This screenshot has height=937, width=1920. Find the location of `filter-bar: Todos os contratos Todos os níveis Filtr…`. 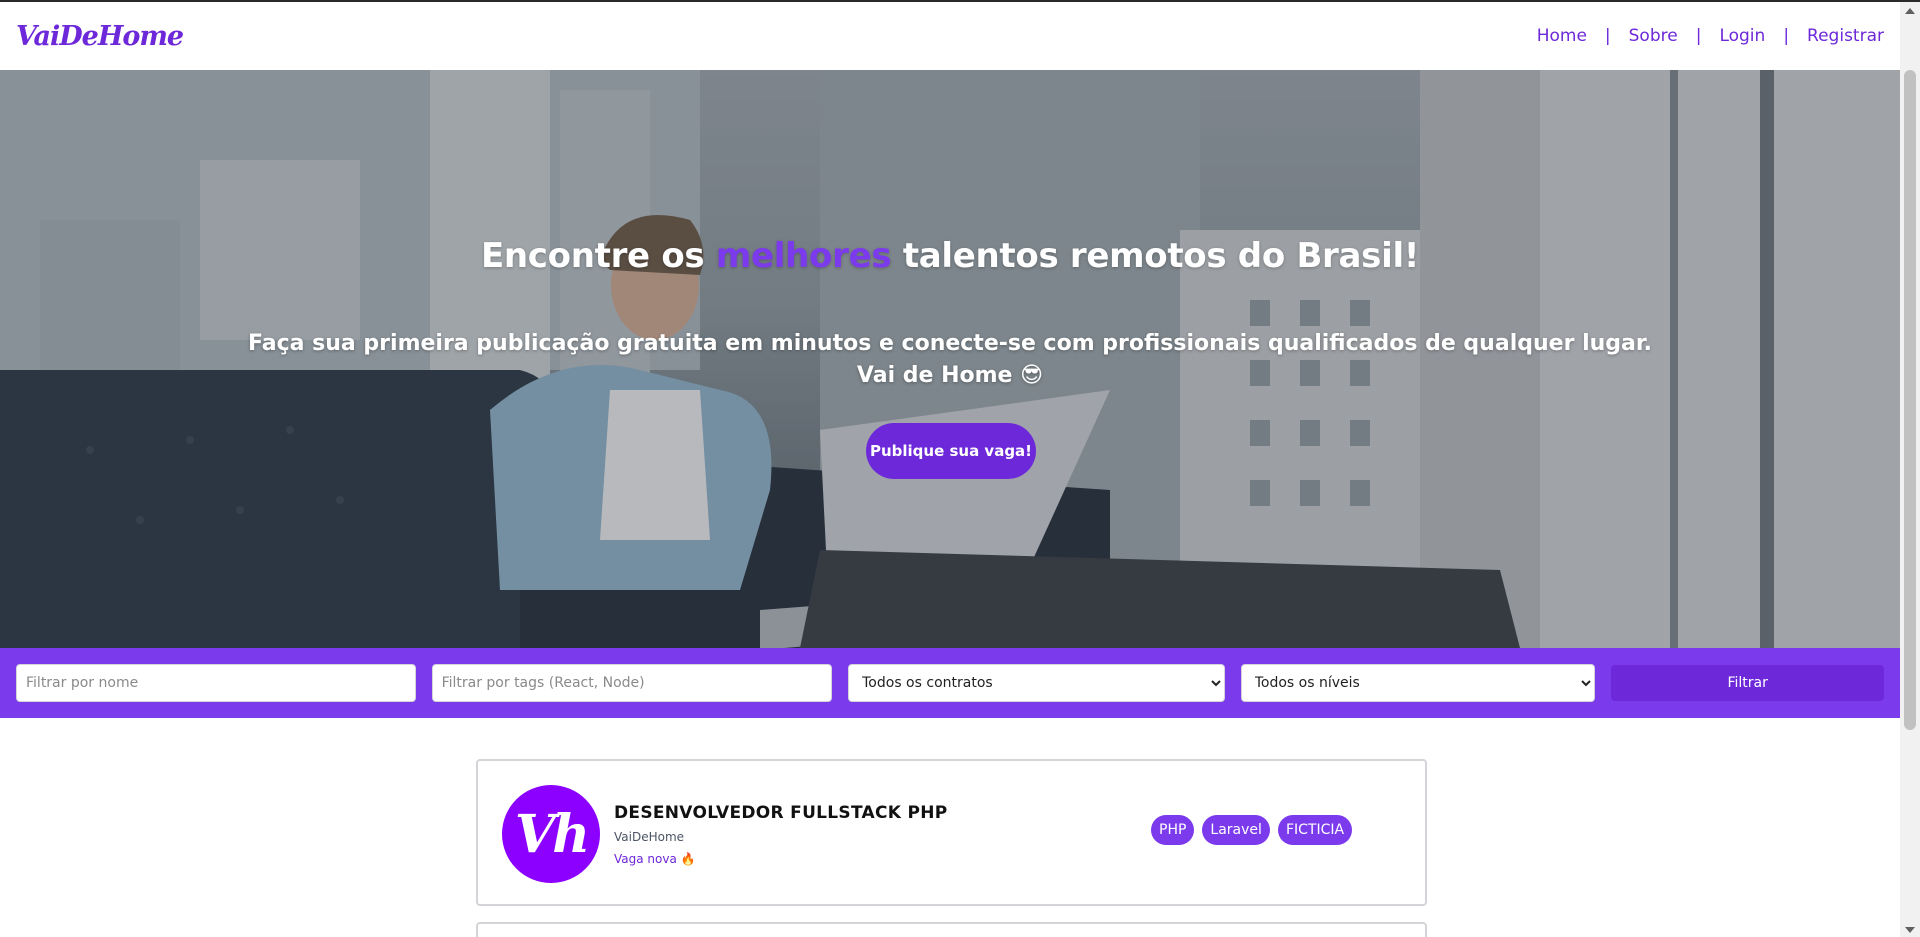

filter-bar: Todos os contratos Todos os níveis Filtr… is located at coordinates (950, 683).